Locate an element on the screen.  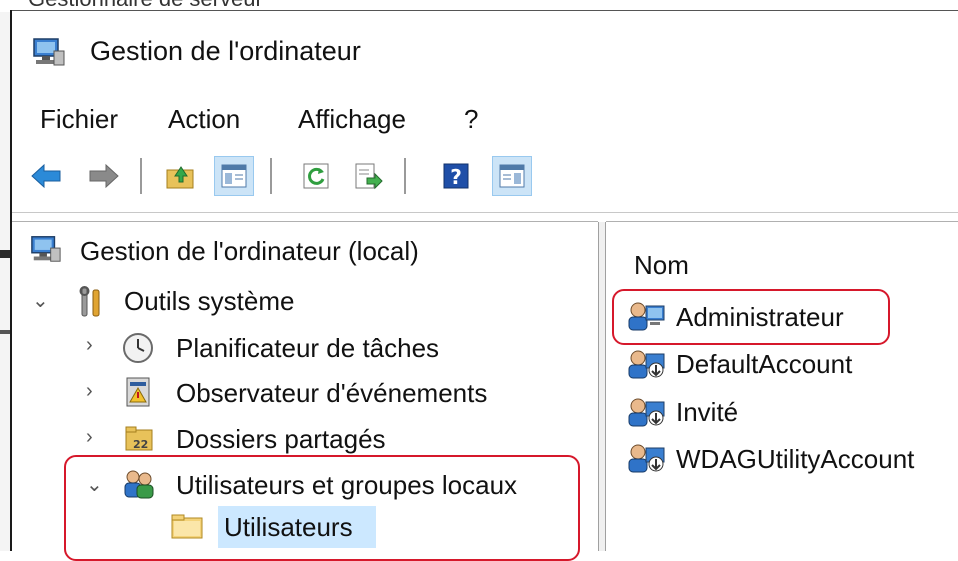
forward-arrow-icon is located at coordinates (104, 176).